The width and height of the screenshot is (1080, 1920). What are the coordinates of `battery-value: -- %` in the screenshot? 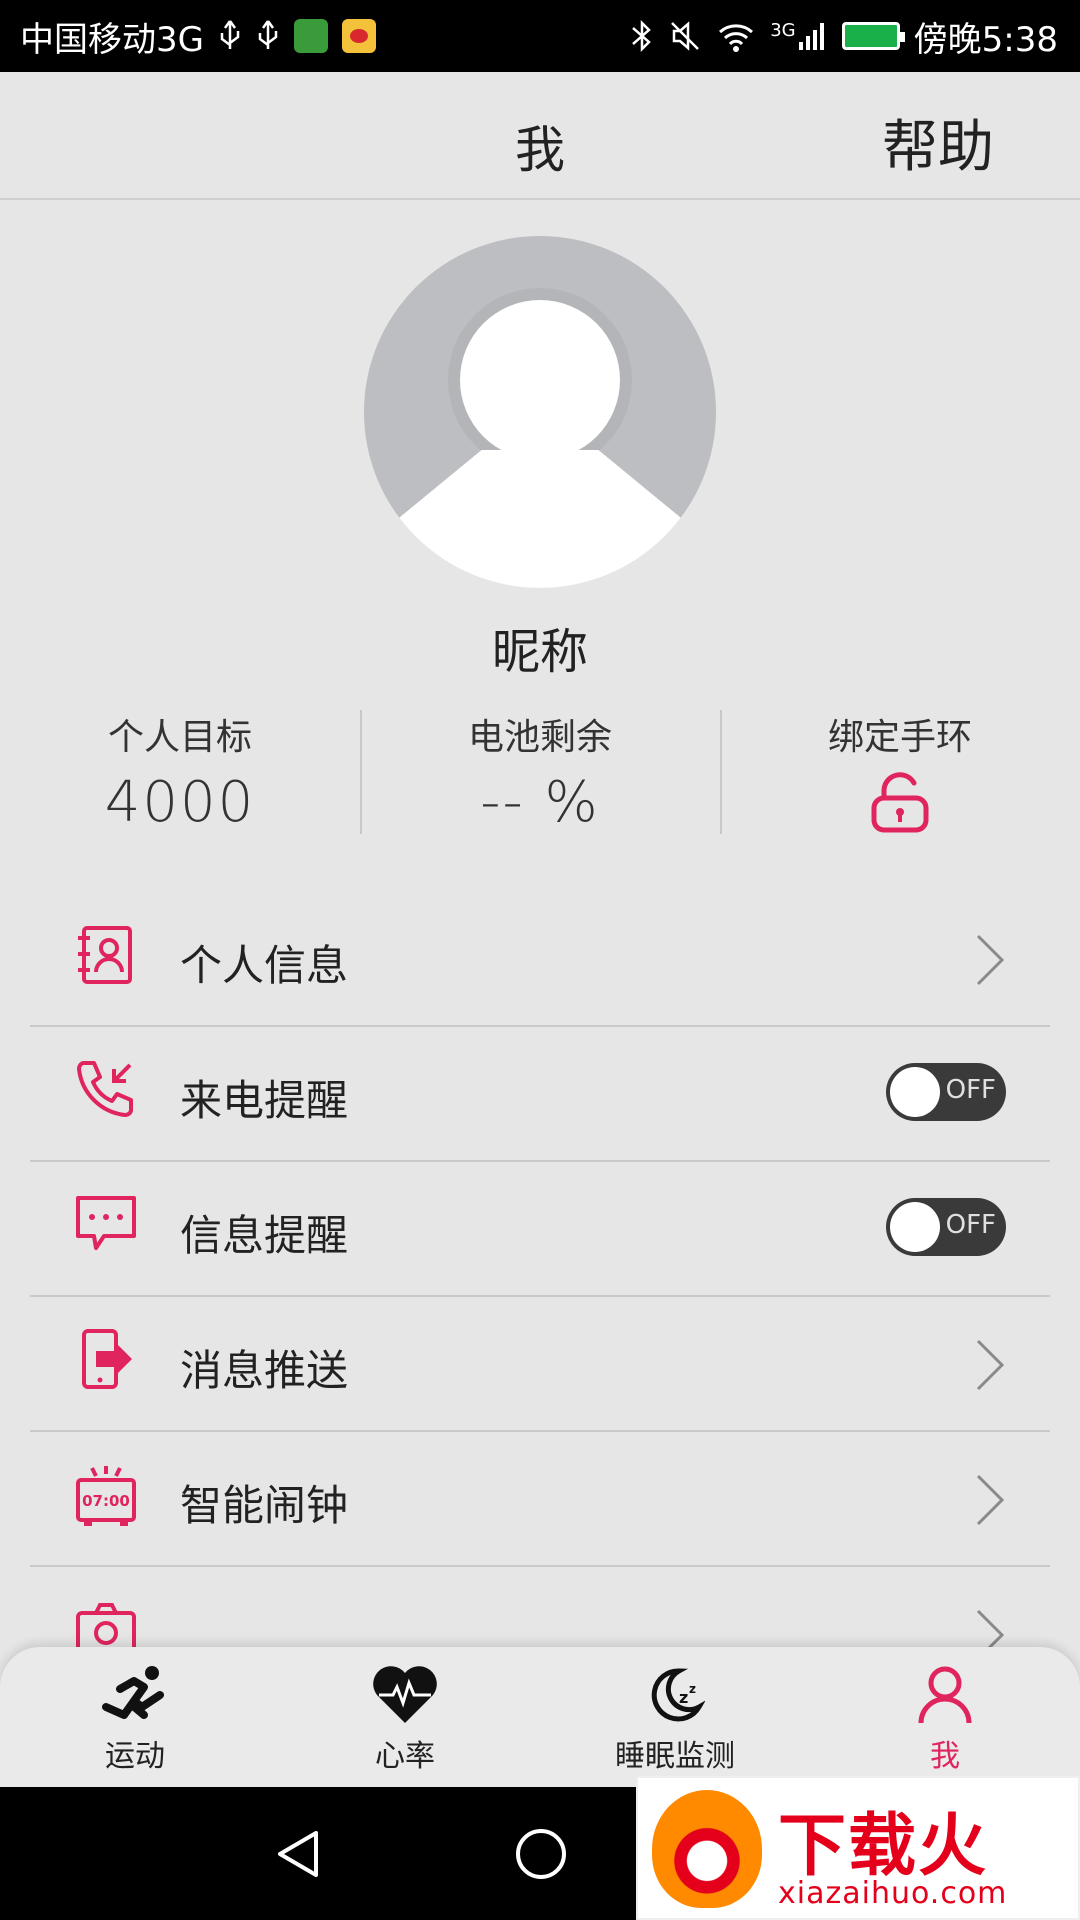 It's located at (540, 802).